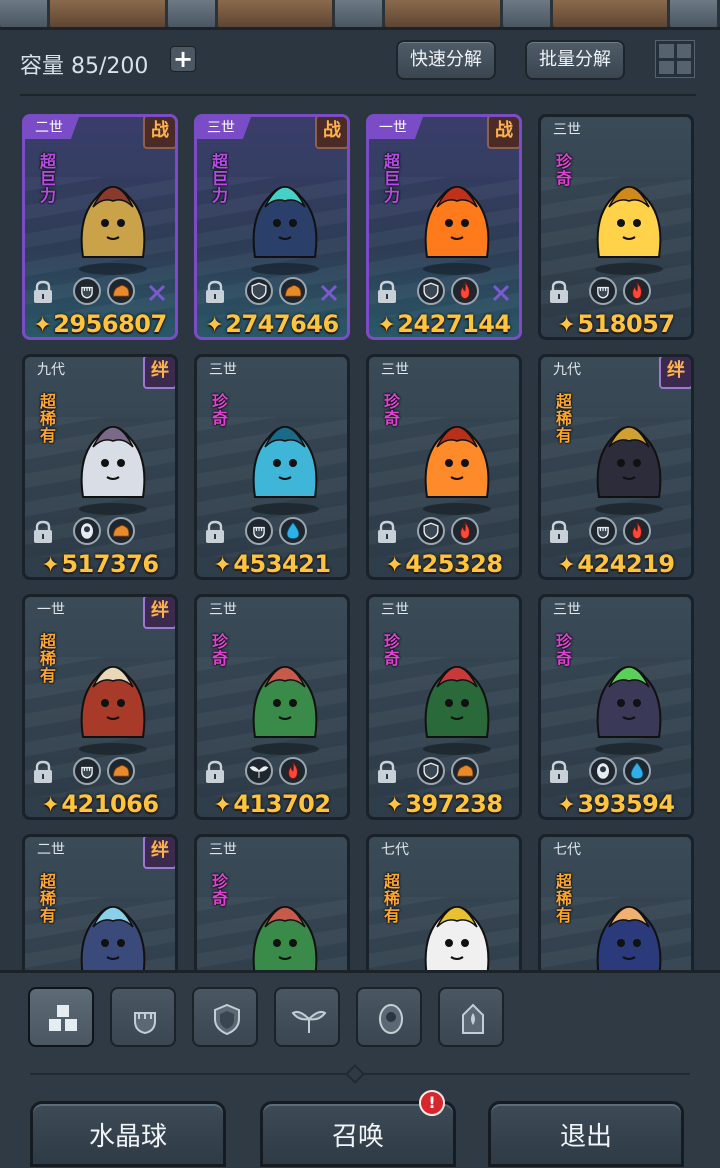  I want to click on generation-tag: 七代, so click(395, 850).